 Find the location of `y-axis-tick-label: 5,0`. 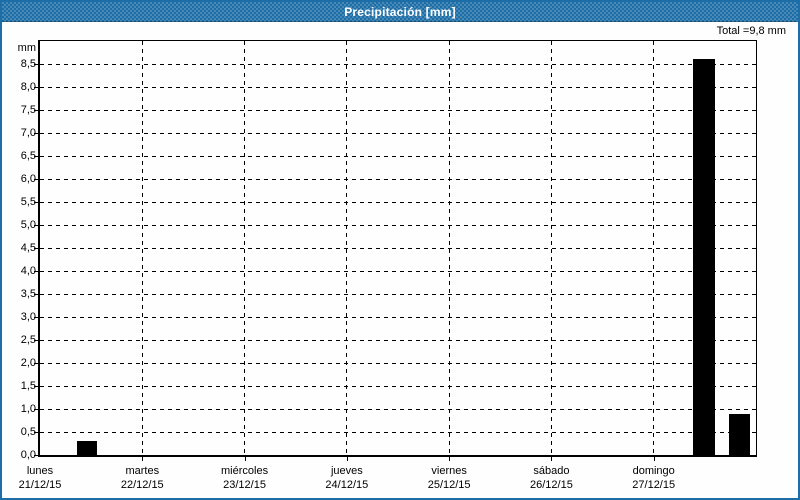

y-axis-tick-label: 5,0 is located at coordinates (28, 225).